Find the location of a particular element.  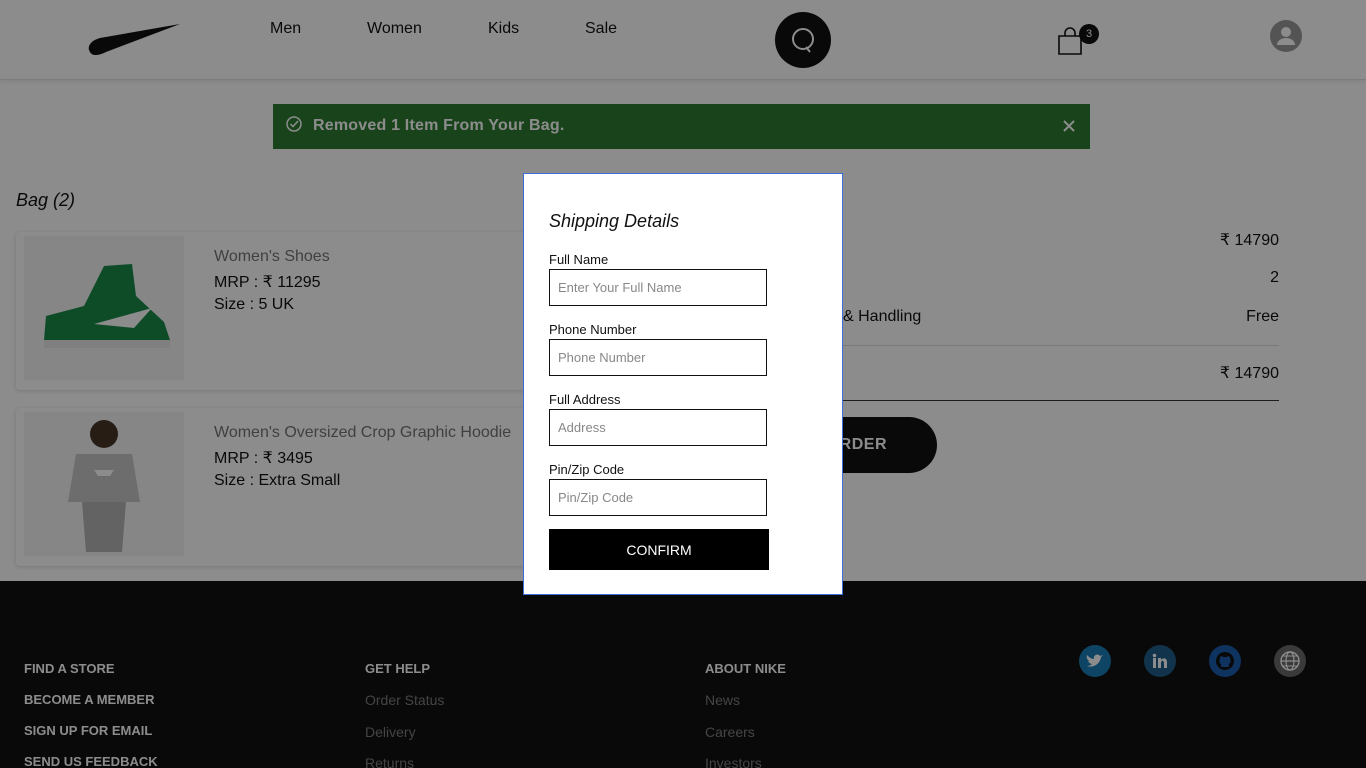

confirm-button: CONFIRM is located at coordinates (659, 549).